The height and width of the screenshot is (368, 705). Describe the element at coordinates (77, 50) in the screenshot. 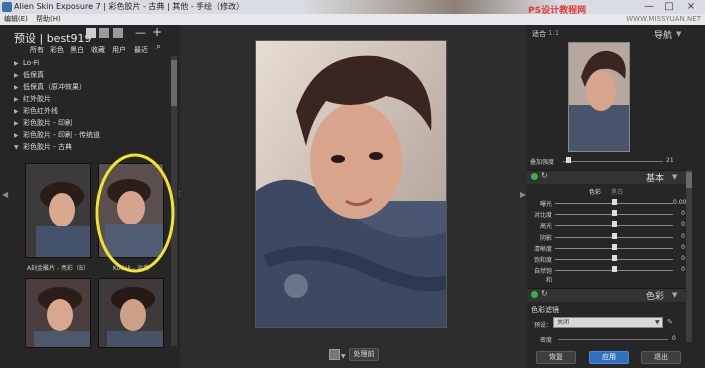

I see `tab-bw: 黑白` at that location.